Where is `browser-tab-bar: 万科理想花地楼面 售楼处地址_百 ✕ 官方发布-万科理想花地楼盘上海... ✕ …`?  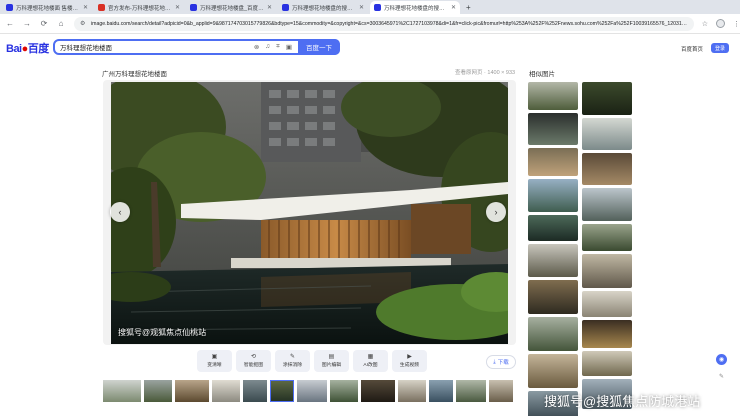
browser-tab-bar: 万科理想花地楼面 售楼处地址_百 ✕ 官方发布-万科理想花地楼盘上海... ✕ … is located at coordinates (370, 7).